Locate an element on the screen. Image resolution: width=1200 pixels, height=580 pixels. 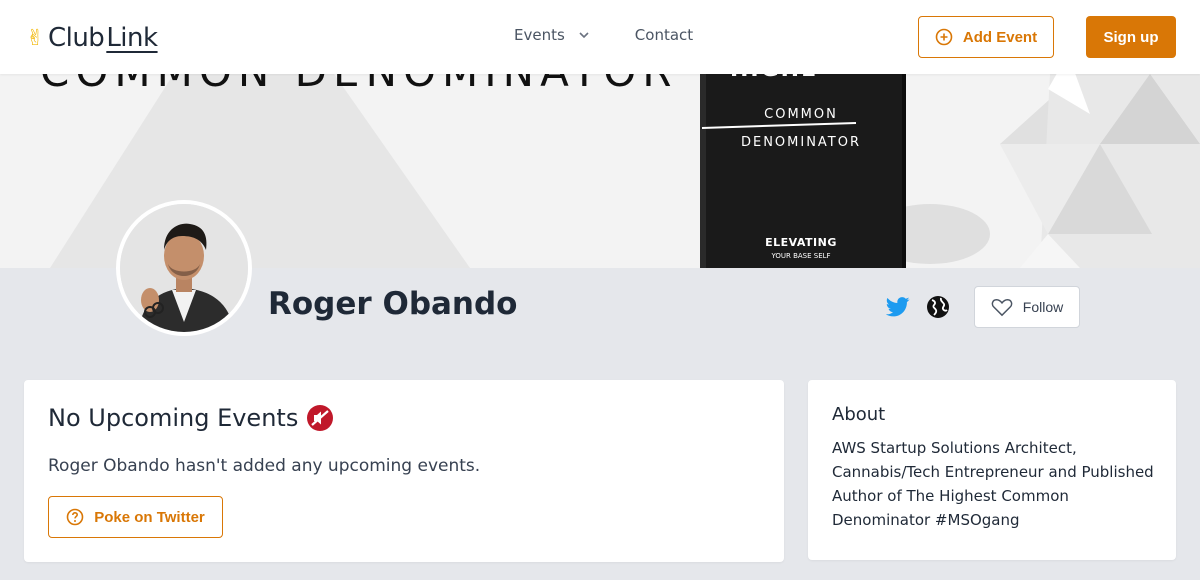
plus-circle-icon is located at coordinates (944, 37).